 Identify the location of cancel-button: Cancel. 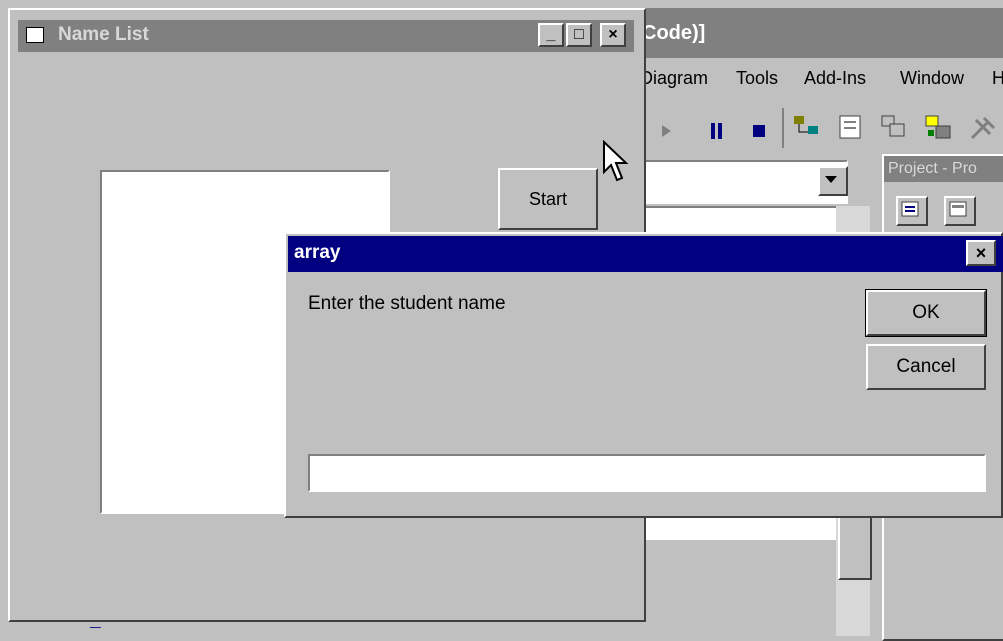
(926, 367).